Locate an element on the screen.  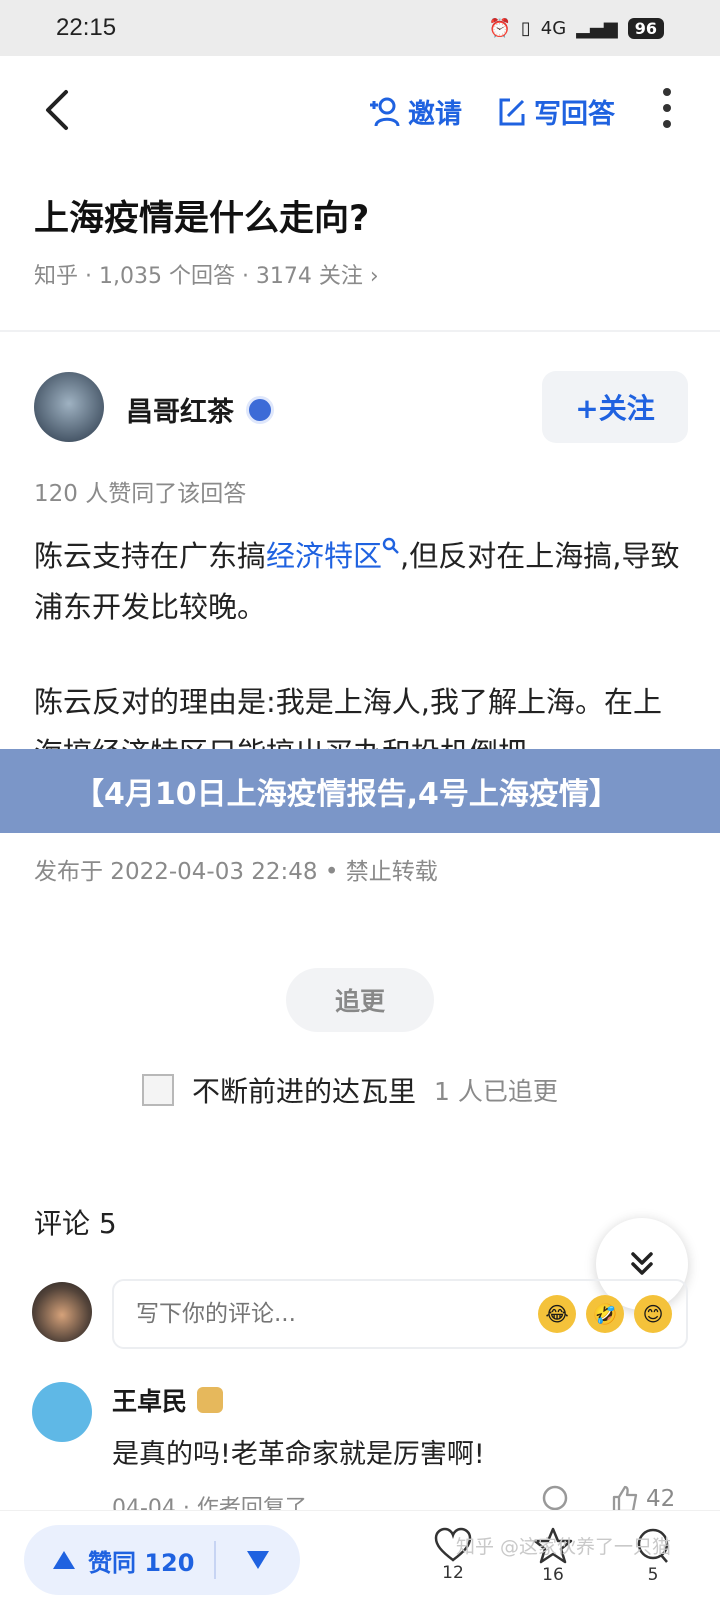
vibrate-icon: ▯ is located at coordinates (525, 28).